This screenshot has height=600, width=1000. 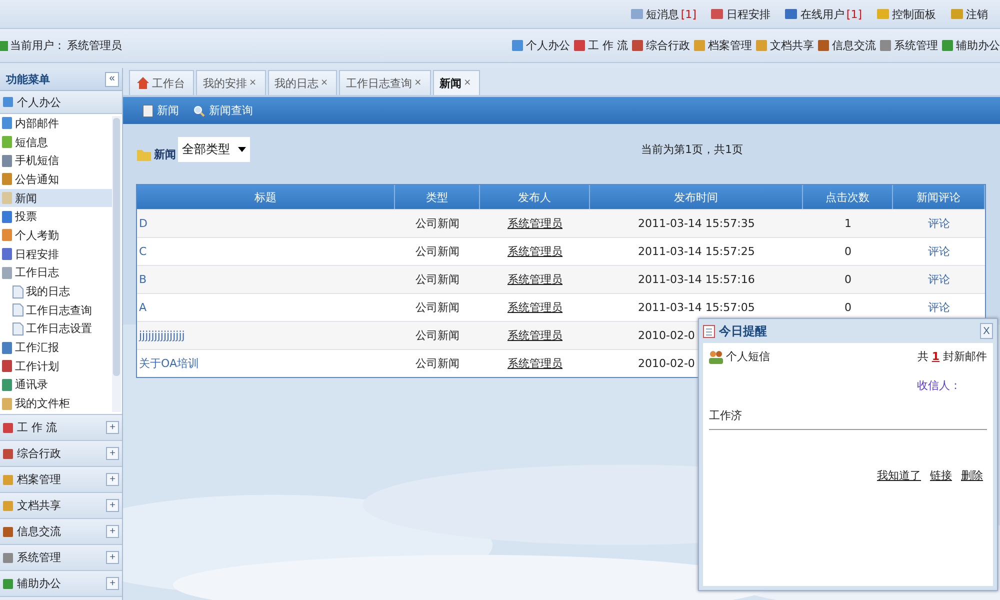 I want to click on menu-item: 我的文件柜, so click(x=56, y=403).